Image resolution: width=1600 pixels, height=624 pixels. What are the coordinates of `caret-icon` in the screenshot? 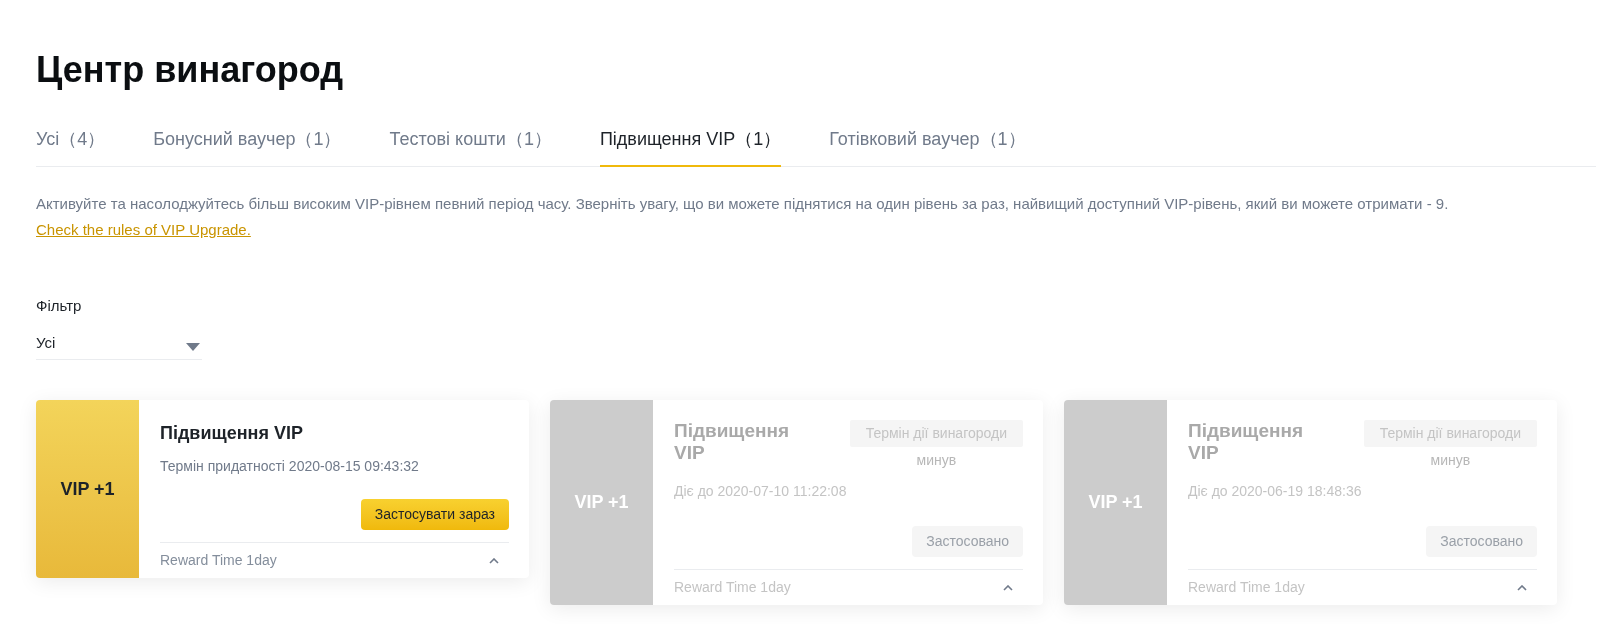 It's located at (193, 346).